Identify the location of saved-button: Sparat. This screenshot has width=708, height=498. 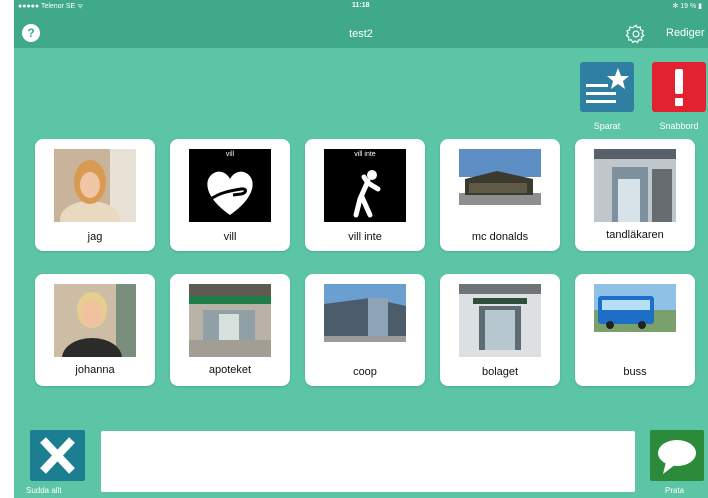
(607, 96).